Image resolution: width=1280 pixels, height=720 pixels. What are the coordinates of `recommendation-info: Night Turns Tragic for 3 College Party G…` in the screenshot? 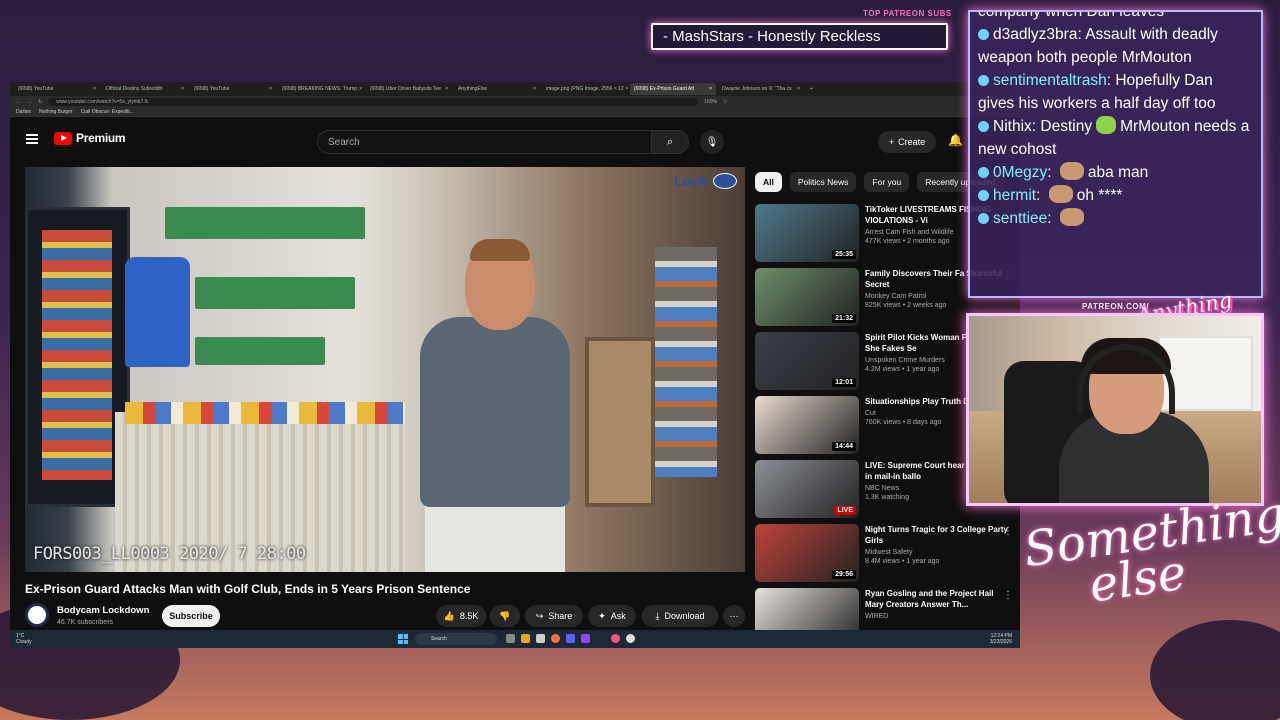 It's located at (939, 556).